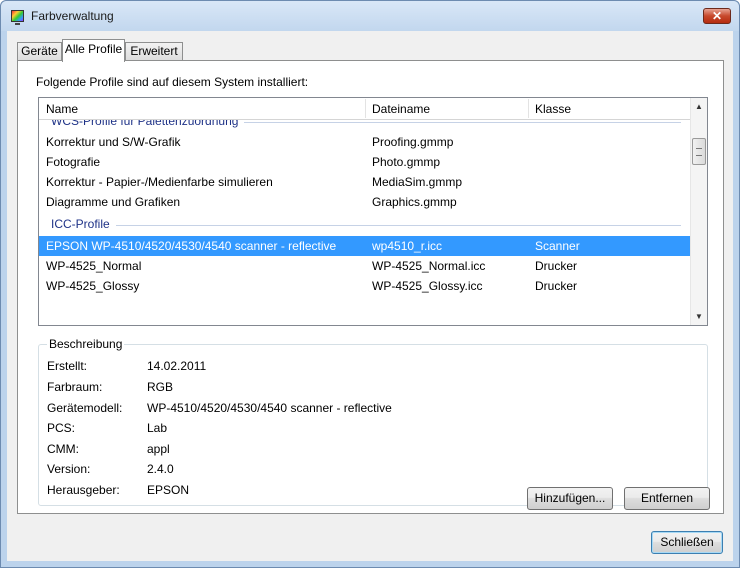 The width and height of the screenshot is (740, 568). Describe the element at coordinates (414, 202) in the screenshot. I see `profile-file: Graphics.gmmp` at that location.